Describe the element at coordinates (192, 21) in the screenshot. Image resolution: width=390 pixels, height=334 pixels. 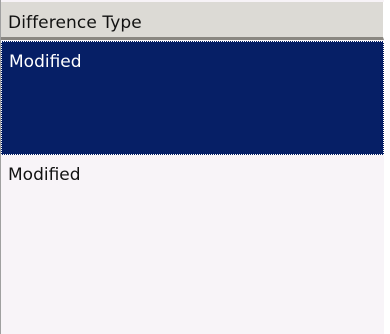
I see `column-header-difference-type: Difference Type` at that location.